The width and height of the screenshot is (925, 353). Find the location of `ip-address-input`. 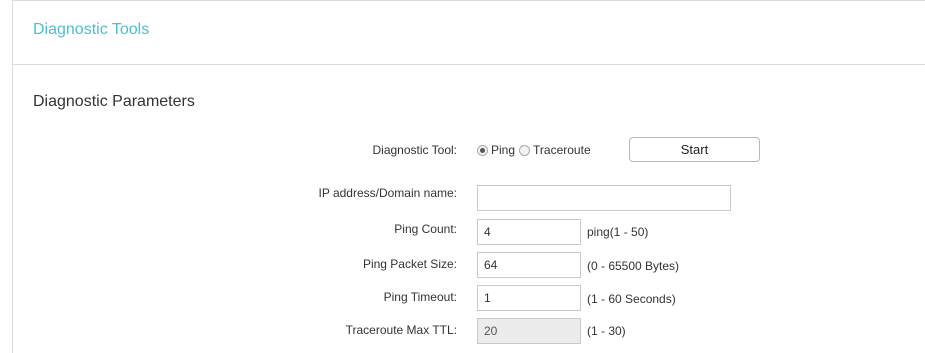

ip-address-input is located at coordinates (604, 198).